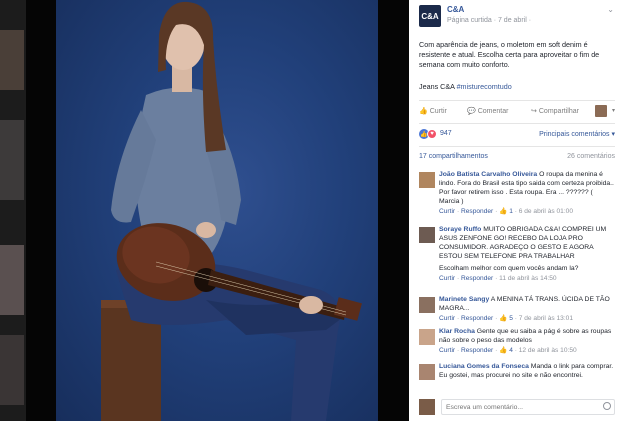 The image size is (620, 421). I want to click on caret-down-icon: ▾, so click(613, 110).